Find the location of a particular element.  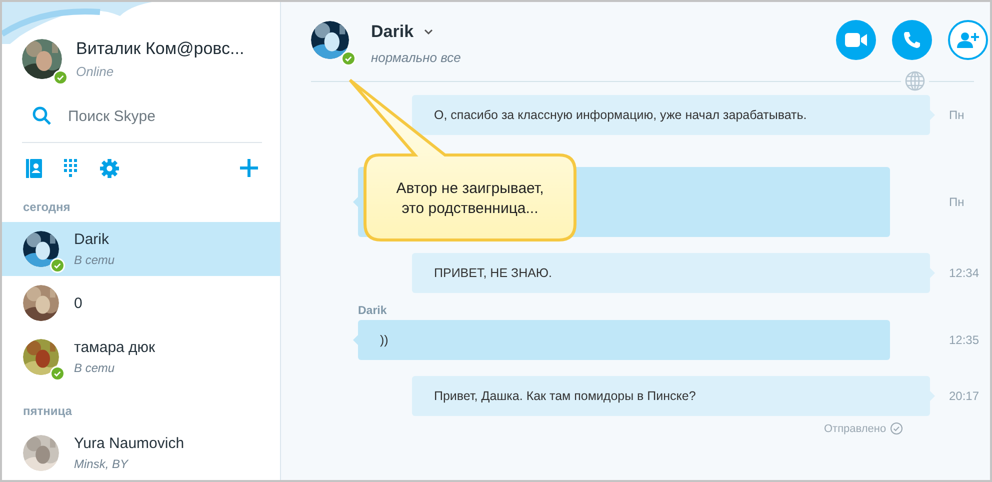

message-time: 20:17 is located at coordinates (964, 396).